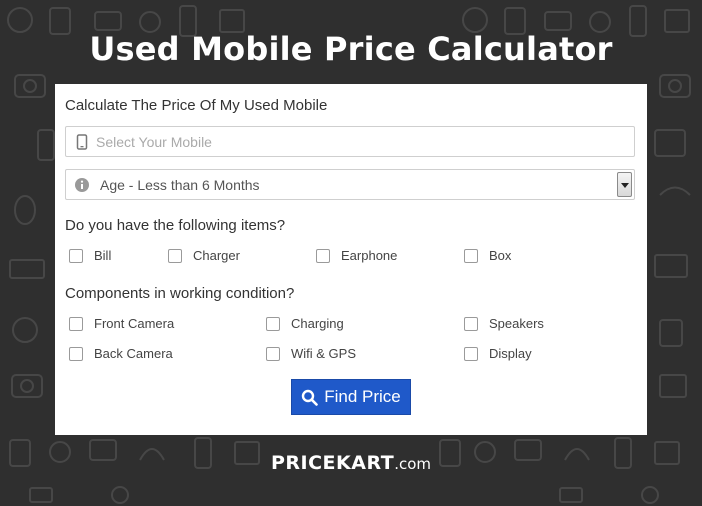 This screenshot has height=506, width=702. I want to click on card-heading: Calculate The Price Of My Used Mobile, so click(196, 105).